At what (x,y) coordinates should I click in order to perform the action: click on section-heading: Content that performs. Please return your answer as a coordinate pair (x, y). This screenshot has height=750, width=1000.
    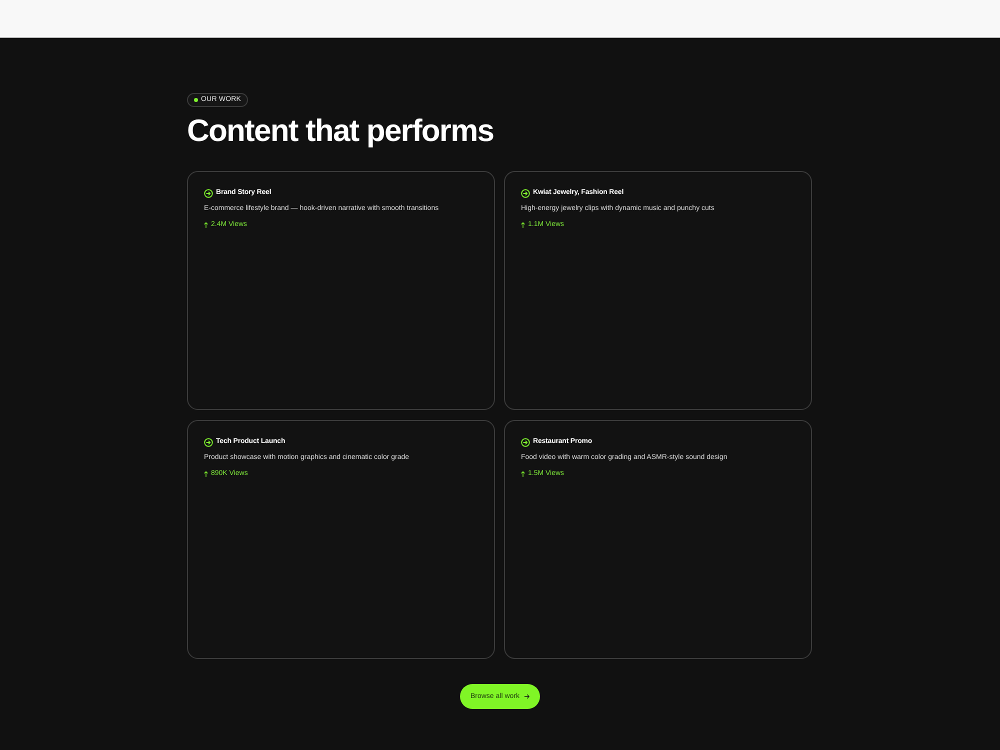
    Looking at the image, I should click on (341, 131).